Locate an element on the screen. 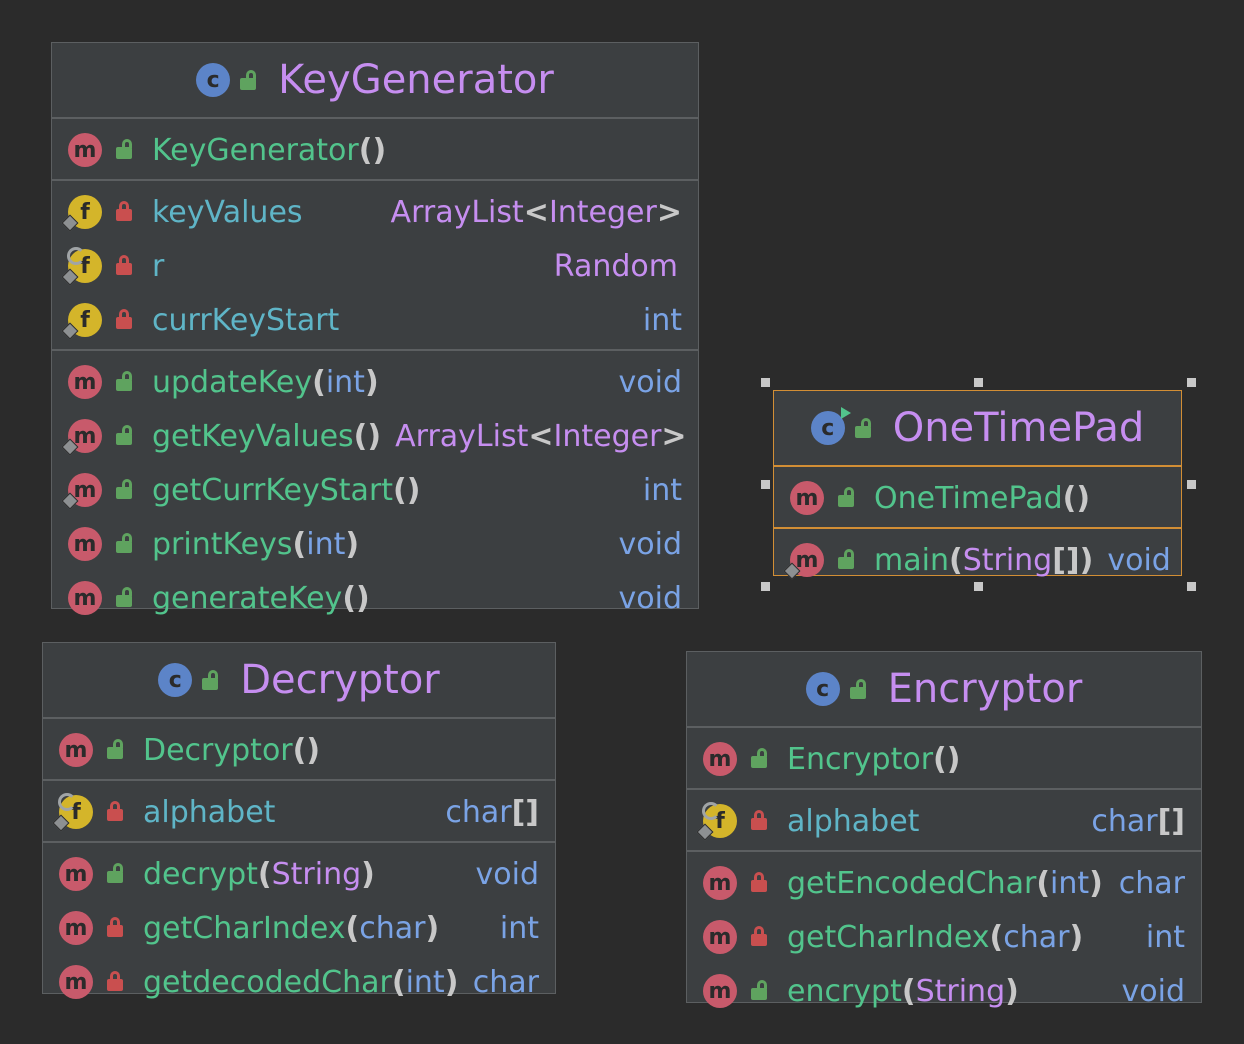  constructors-section: m Decryptor() is located at coordinates (299, 748).